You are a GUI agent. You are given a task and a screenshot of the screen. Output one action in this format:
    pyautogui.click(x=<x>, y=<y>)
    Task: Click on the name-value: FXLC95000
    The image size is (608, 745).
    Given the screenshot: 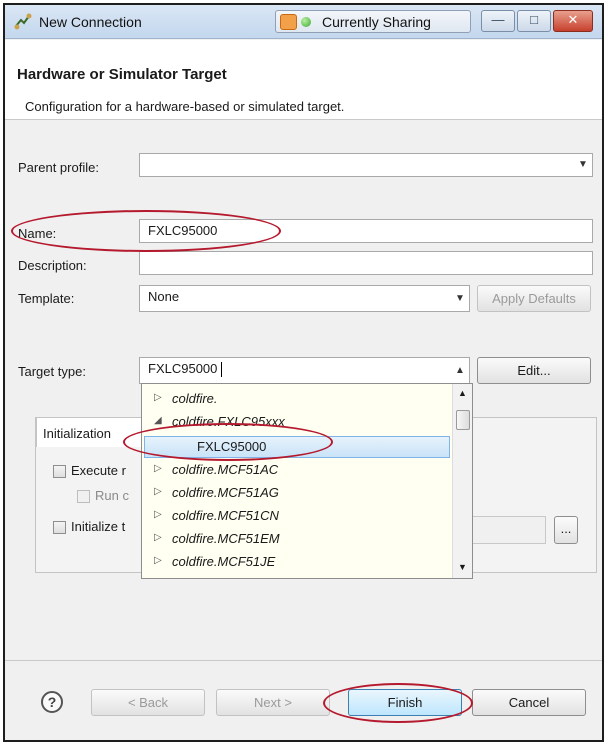 What is the action you would take?
    pyautogui.click(x=183, y=230)
    